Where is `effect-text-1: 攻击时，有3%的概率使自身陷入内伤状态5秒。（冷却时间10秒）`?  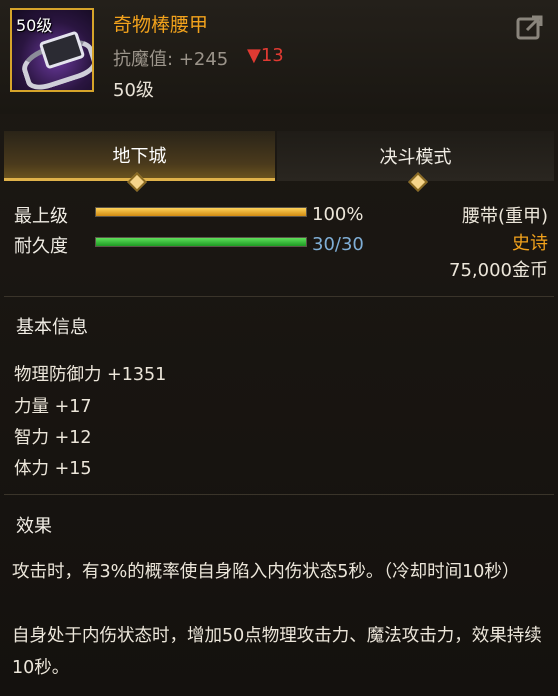
effect-text-1: 攻击时，有3%的概率使自身陷入内伤状态5秒。（冷却时间10秒） is located at coordinates (266, 572).